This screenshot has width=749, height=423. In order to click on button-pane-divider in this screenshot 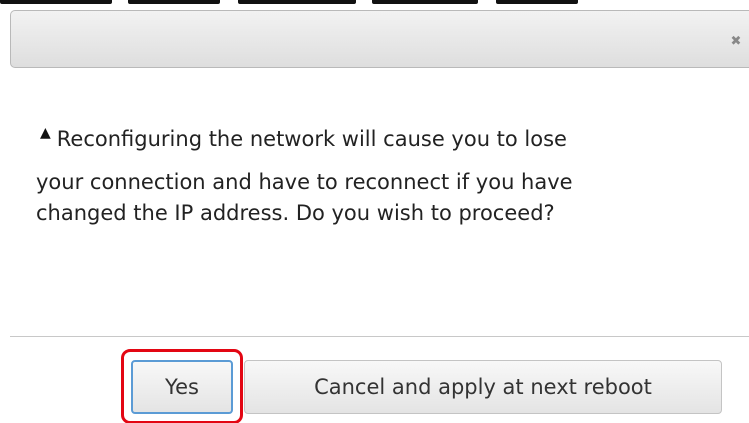, I will do `click(379, 336)`.